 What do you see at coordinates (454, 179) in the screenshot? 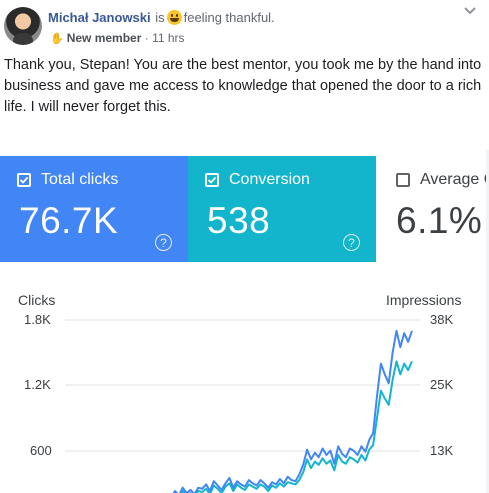
I see `card-label: Average C` at bounding box center [454, 179].